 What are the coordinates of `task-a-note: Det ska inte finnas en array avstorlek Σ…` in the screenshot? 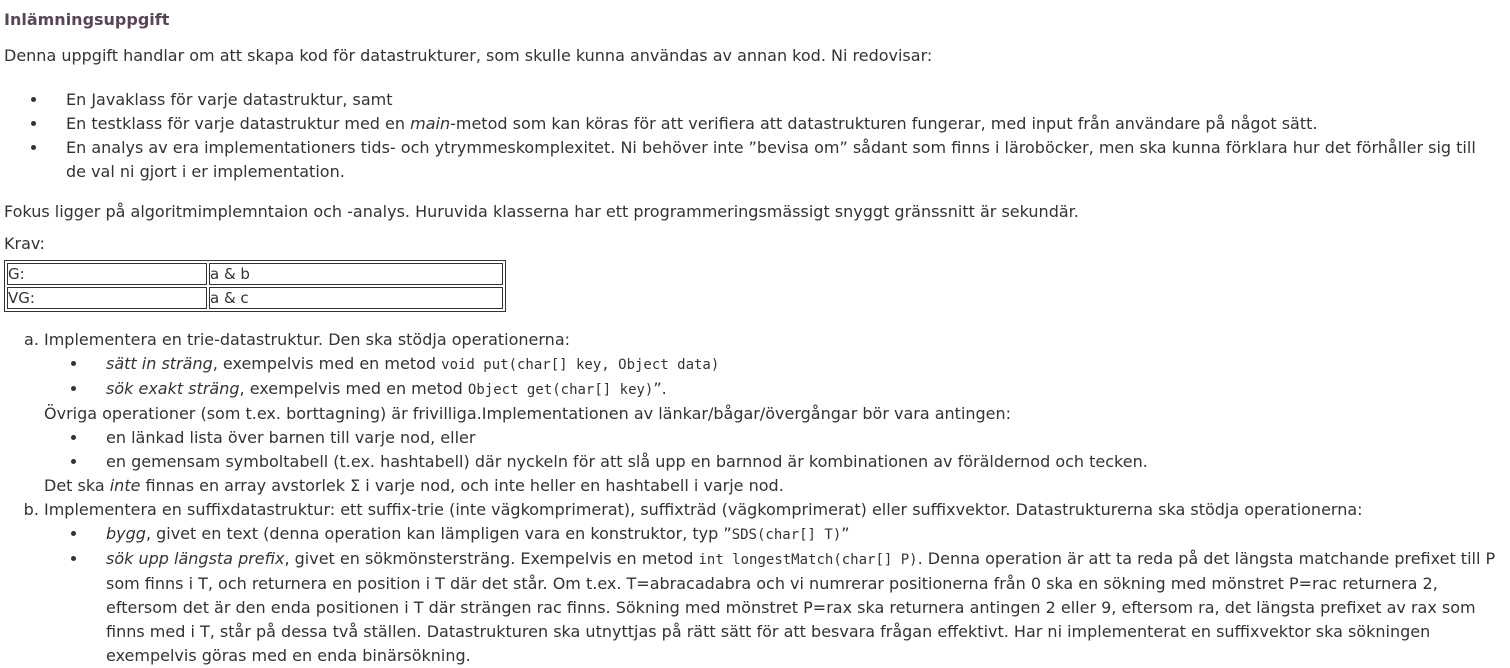 It's located at (414, 485).